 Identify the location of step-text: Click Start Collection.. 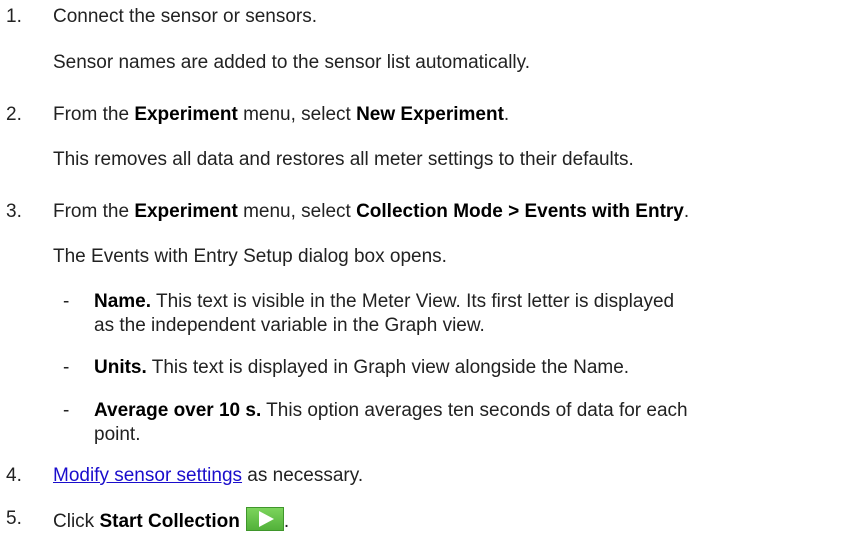
(171, 520).